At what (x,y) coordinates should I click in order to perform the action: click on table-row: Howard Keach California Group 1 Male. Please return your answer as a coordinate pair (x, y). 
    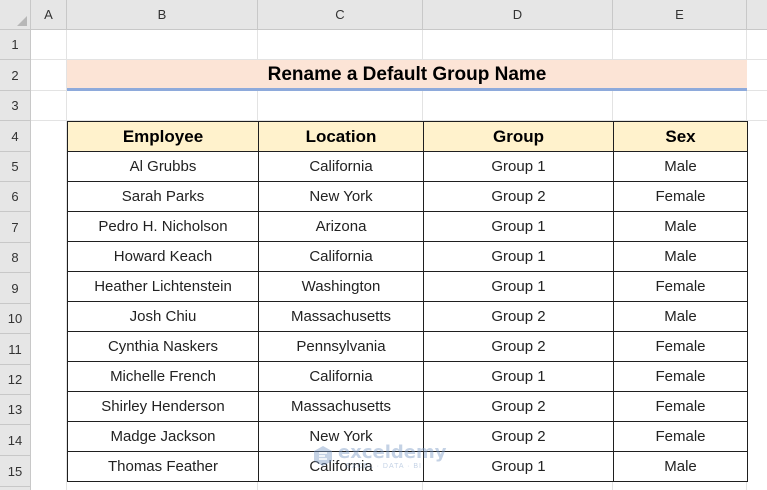
    Looking at the image, I should click on (407, 256).